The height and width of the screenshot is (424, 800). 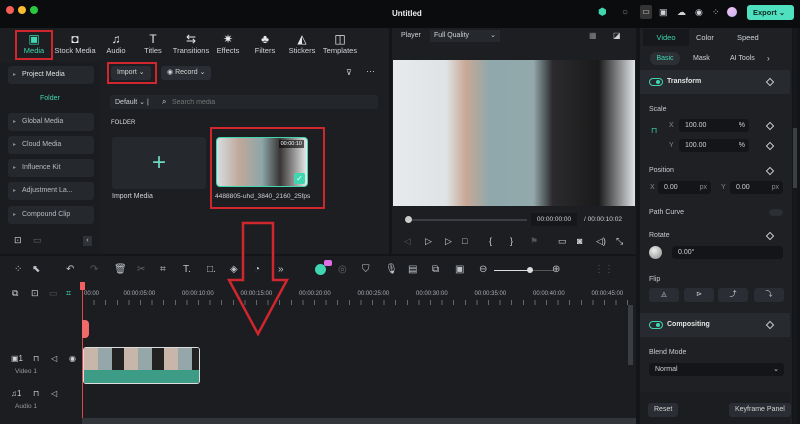 I want to click on flip-horizontal-button: ⊳, so click(x=699, y=295).